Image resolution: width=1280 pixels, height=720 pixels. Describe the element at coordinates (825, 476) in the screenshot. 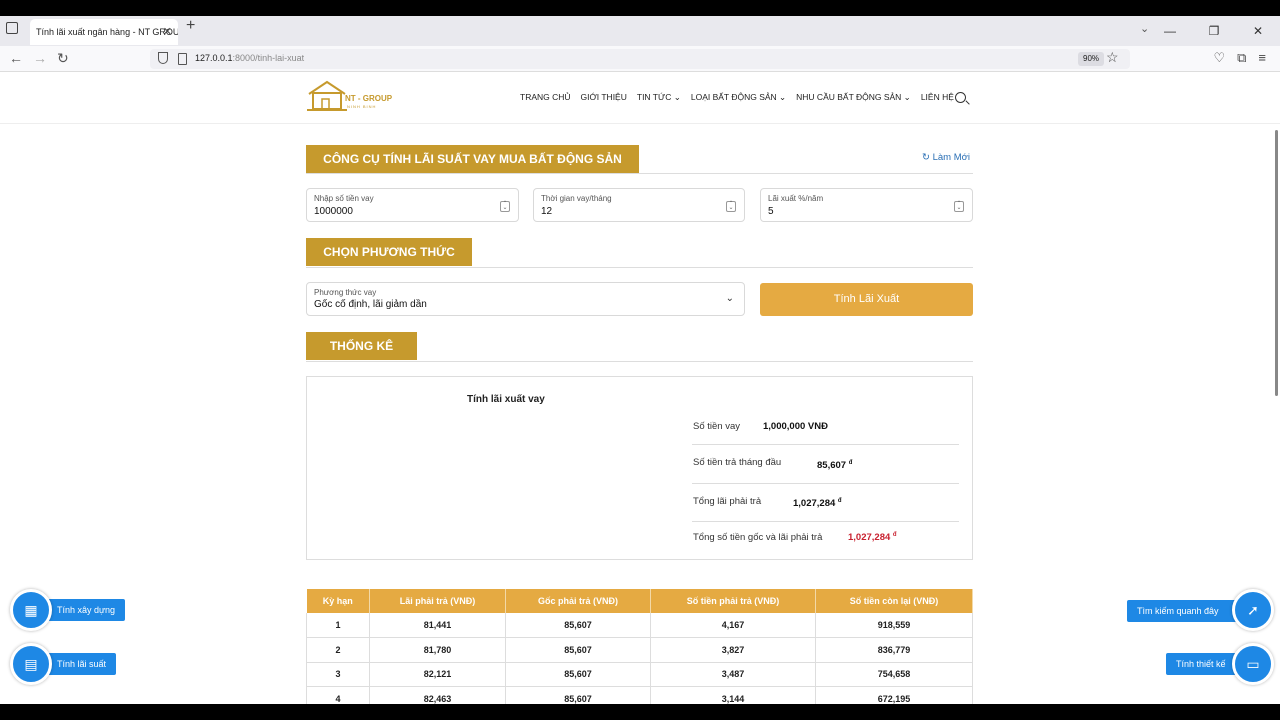

I see `stat-first-payment: Số tiền trả tháng đầu 85,607 đ` at that location.